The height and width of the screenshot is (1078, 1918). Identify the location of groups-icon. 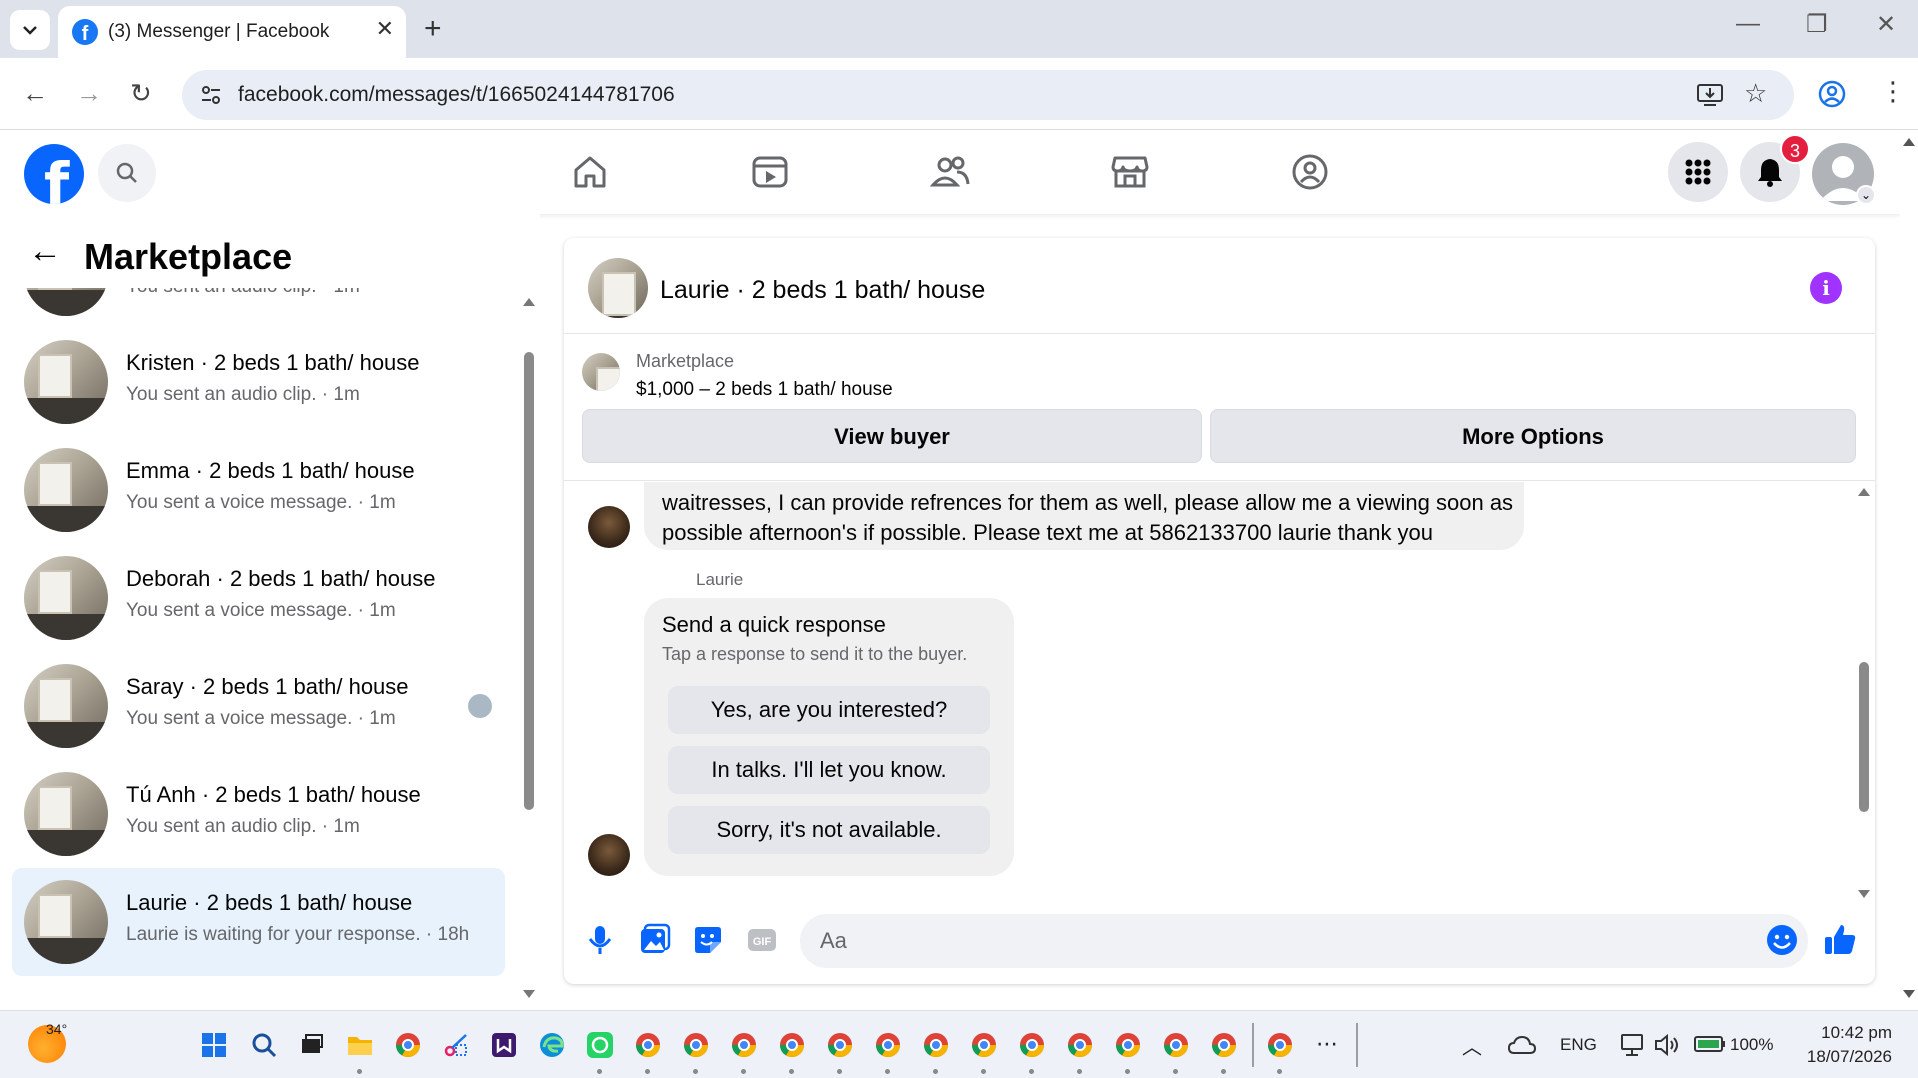
(1310, 172).